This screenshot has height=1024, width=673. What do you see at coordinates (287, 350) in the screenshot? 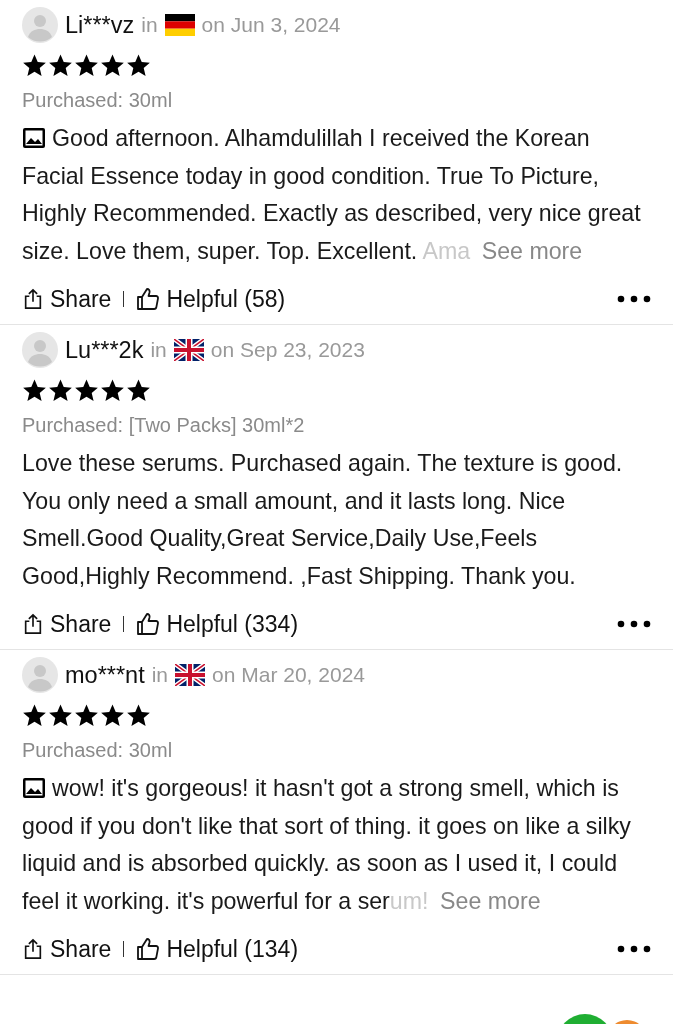
I see `review-date: on Sep 23, 2023` at bounding box center [287, 350].